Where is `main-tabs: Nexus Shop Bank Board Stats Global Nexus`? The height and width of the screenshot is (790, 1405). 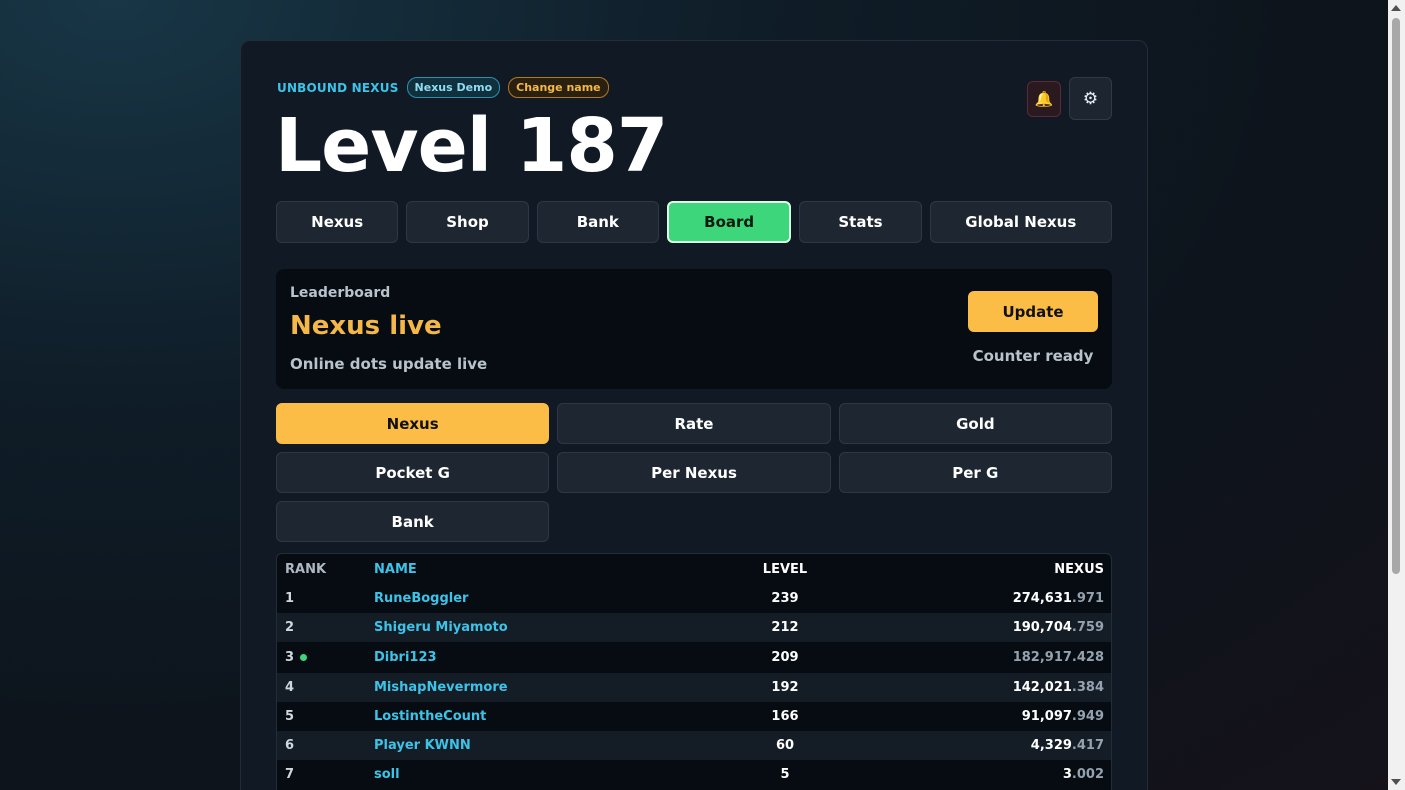
main-tabs: Nexus Shop Bank Board Stats Global Nexus is located at coordinates (694, 222).